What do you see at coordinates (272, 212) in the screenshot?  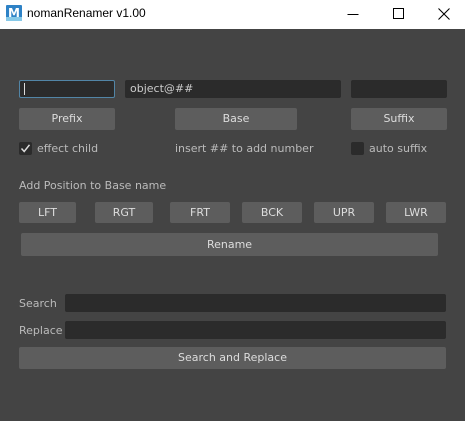 I see `position-button-bck: BCK` at bounding box center [272, 212].